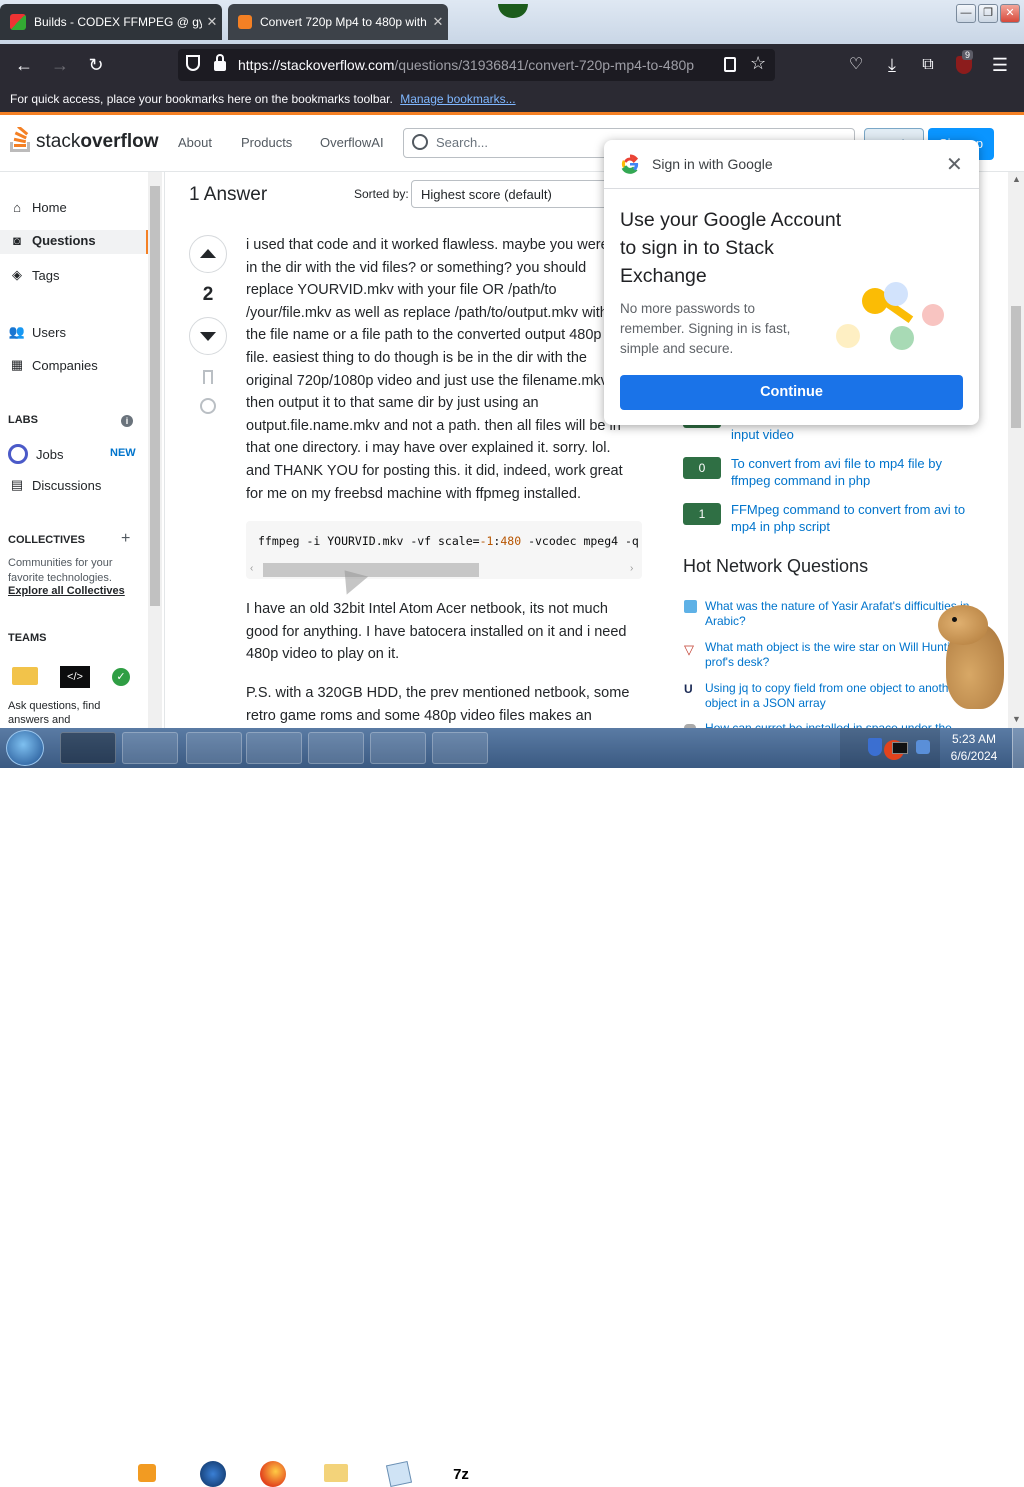 The height and width of the screenshot is (1487, 1024). I want to click on popup-body-line: remember. Signing in is fast,, so click(705, 328).